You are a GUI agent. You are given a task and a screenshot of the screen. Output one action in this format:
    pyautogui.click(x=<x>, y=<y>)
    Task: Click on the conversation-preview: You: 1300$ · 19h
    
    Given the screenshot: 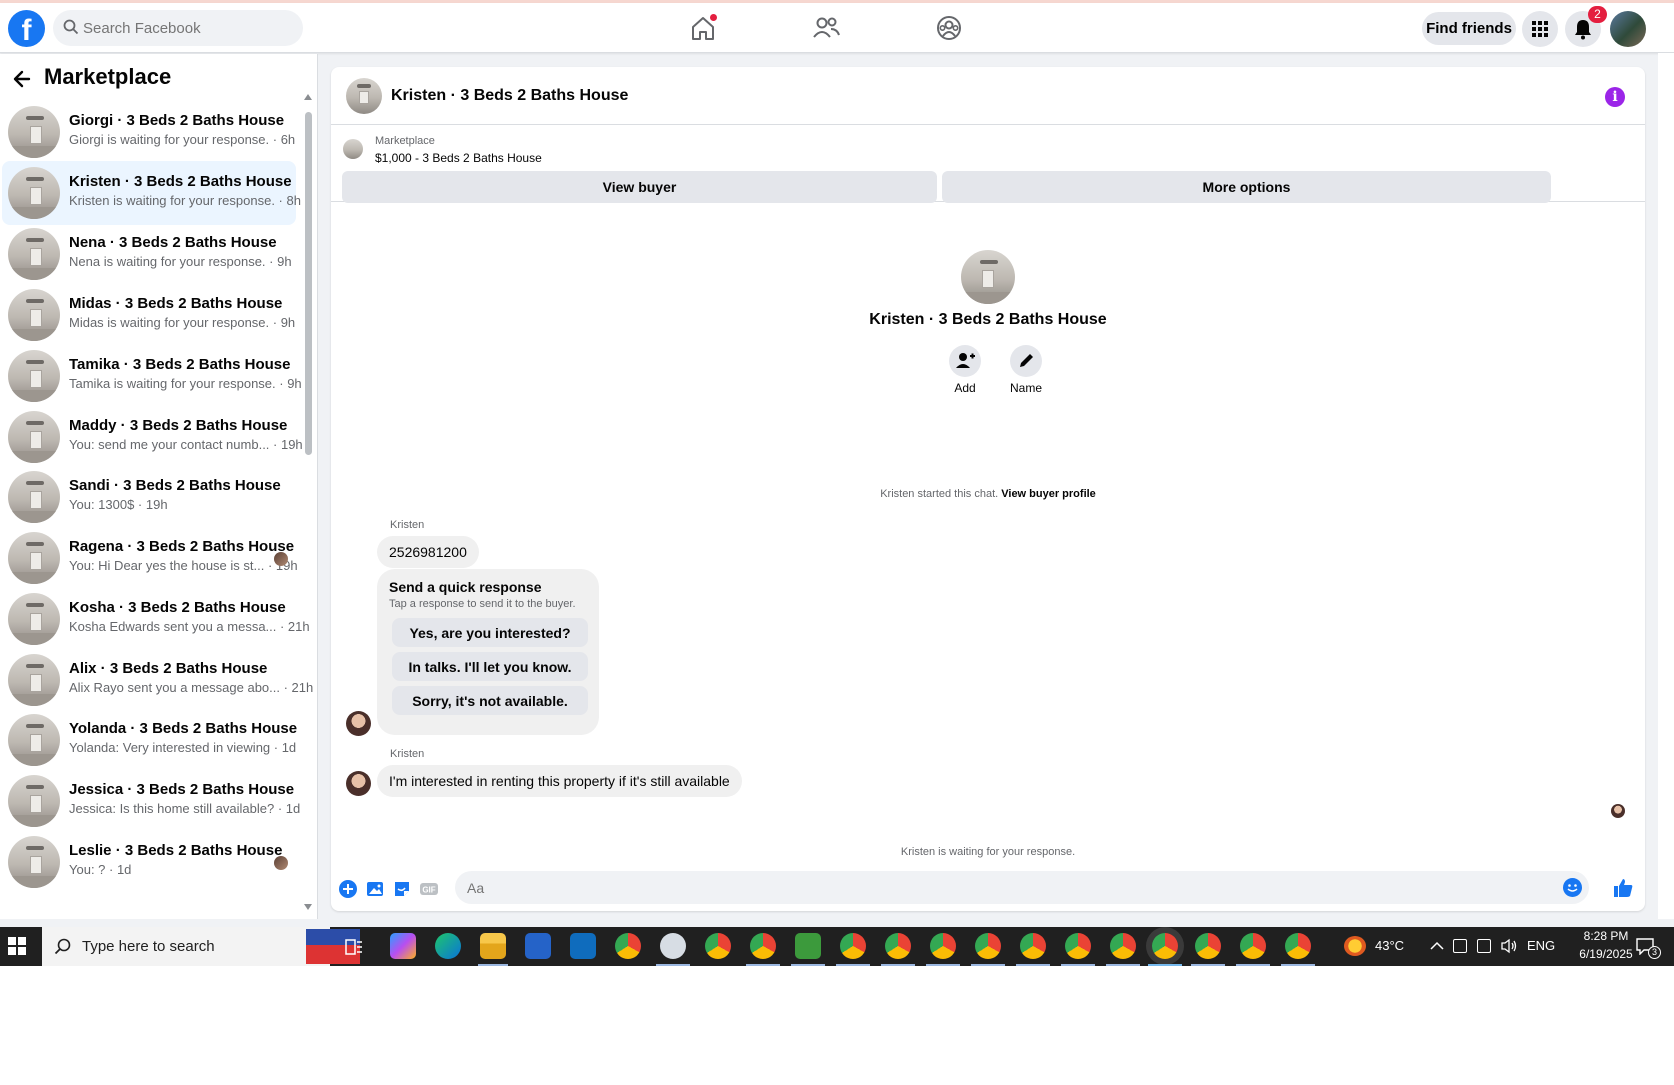 What is the action you would take?
    pyautogui.click(x=118, y=504)
    